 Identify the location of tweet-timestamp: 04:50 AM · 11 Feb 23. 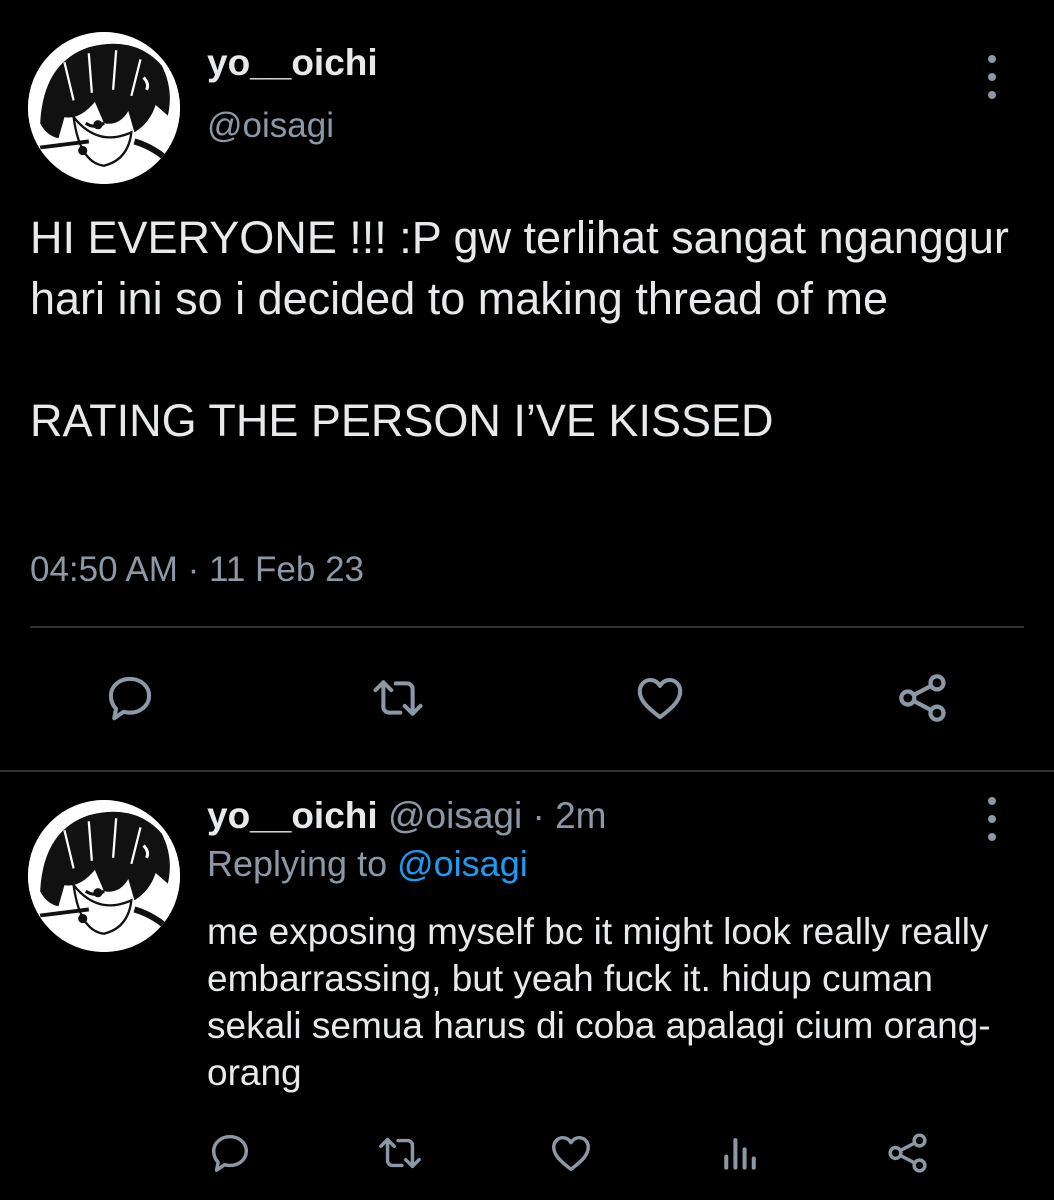
(197, 570).